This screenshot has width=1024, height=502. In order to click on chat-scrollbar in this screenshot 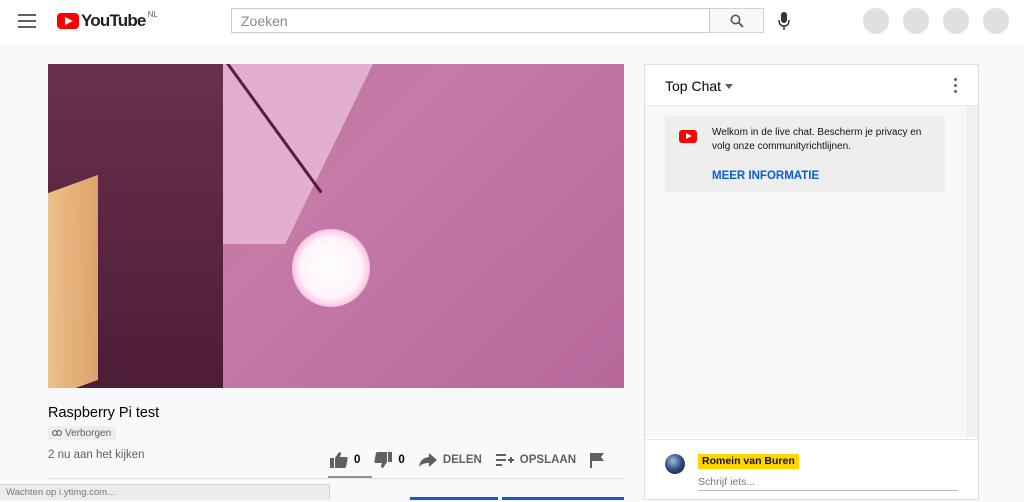, I will do `click(972, 271)`.